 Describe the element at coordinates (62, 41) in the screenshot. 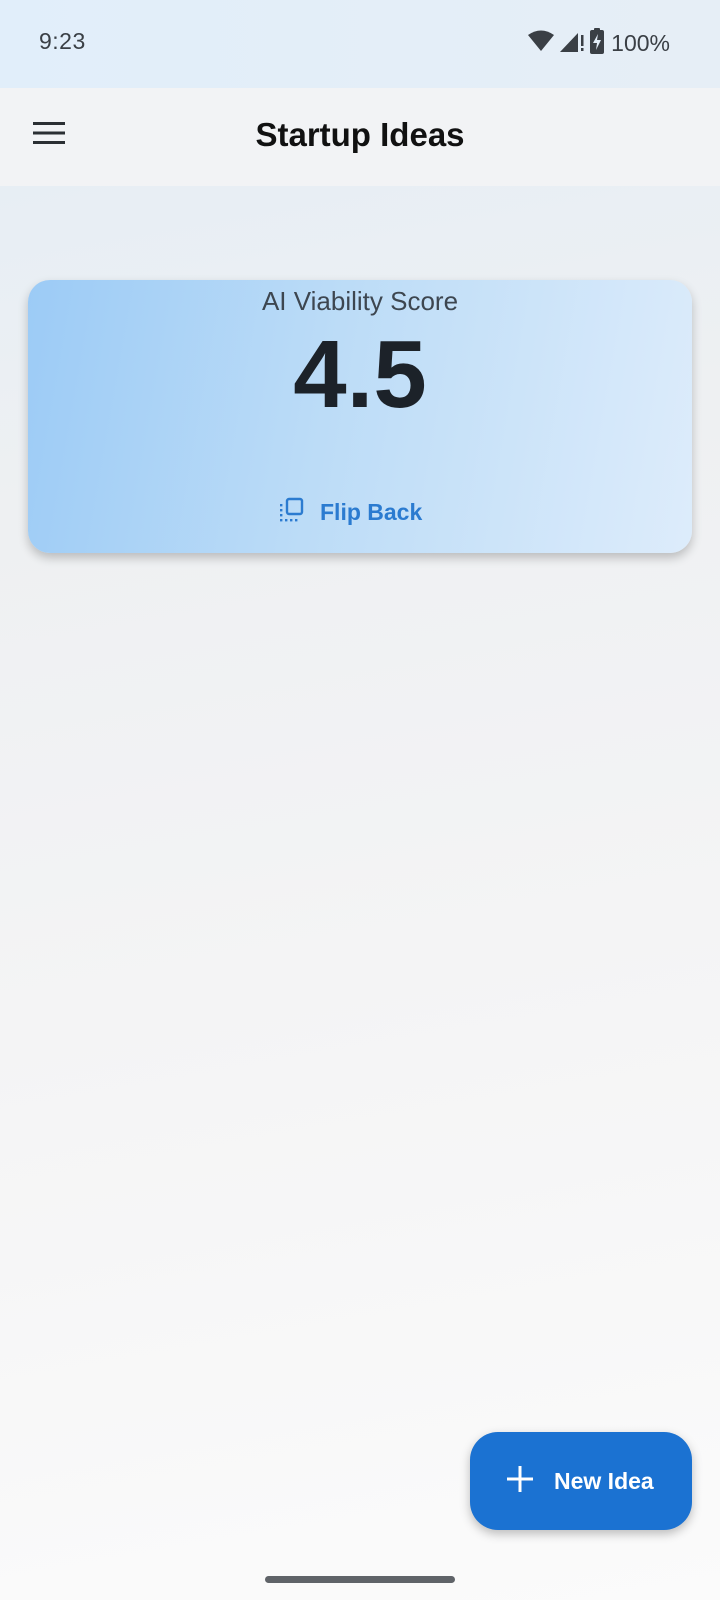

I see `status-time: 9:23` at that location.